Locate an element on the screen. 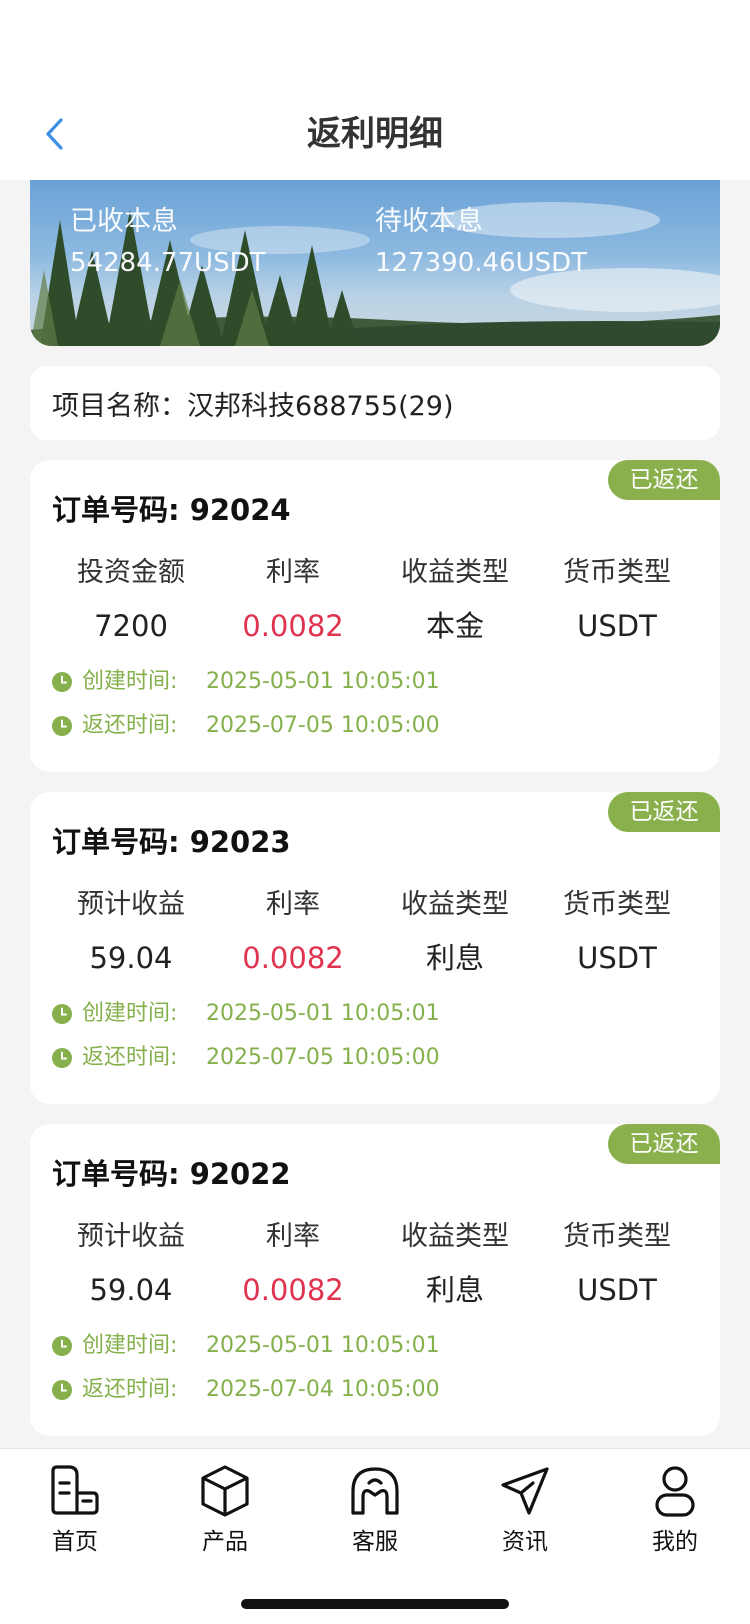  order-number: 订单号码: 92023 is located at coordinates (171, 842).